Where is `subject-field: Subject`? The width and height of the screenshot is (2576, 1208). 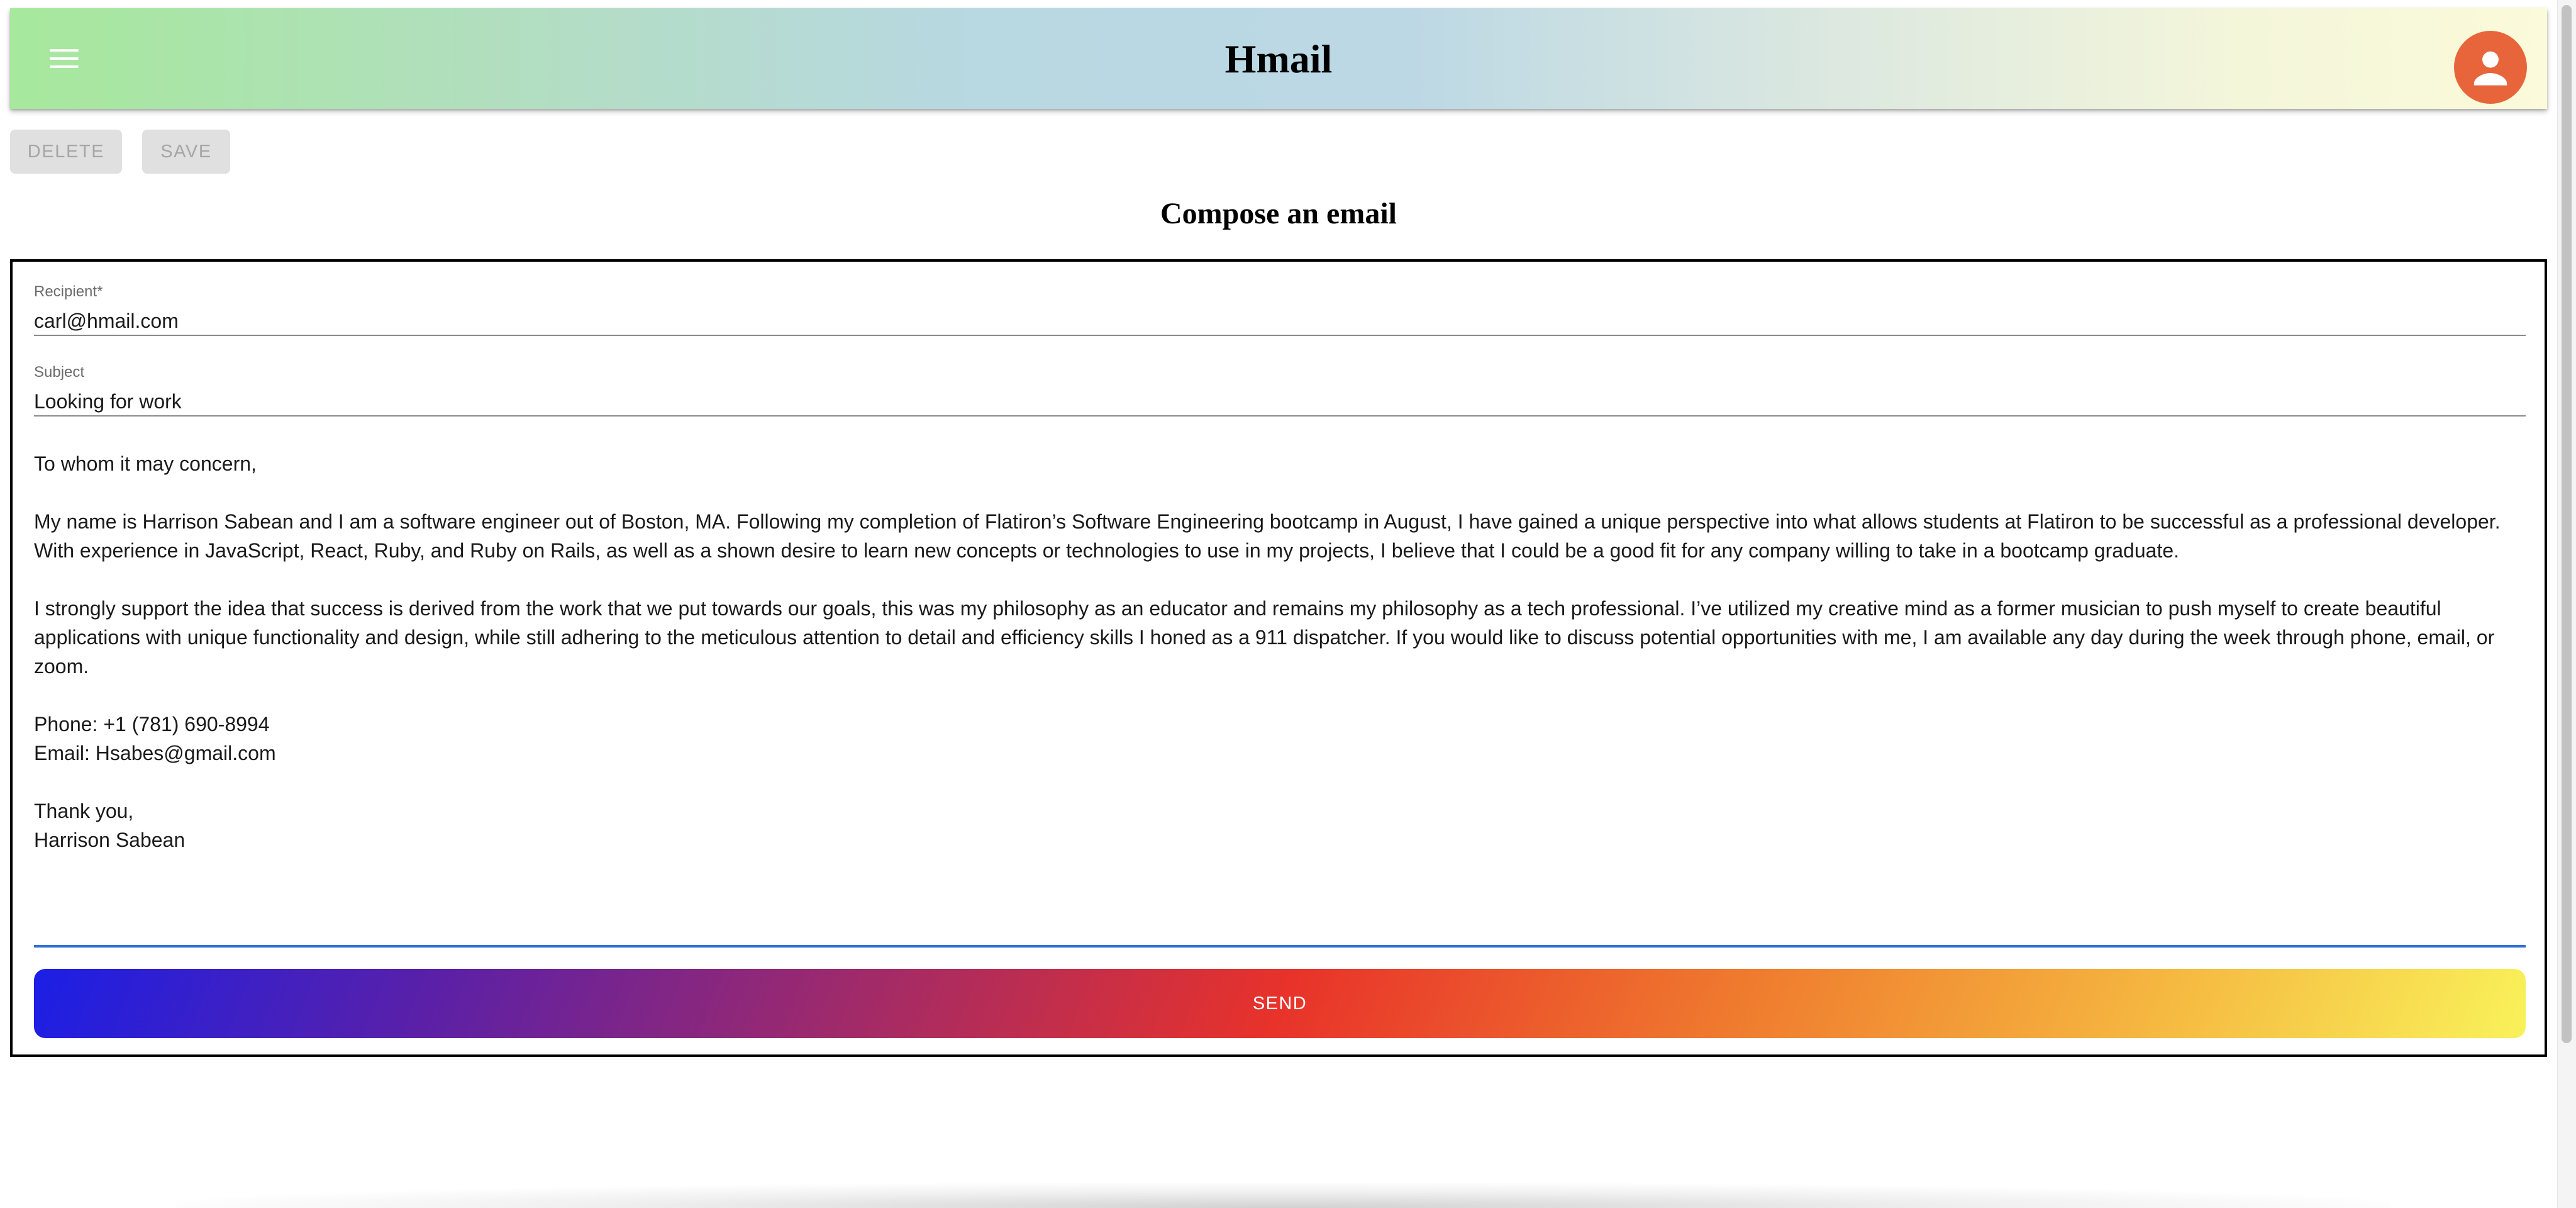 subject-field: Subject is located at coordinates (1280, 390).